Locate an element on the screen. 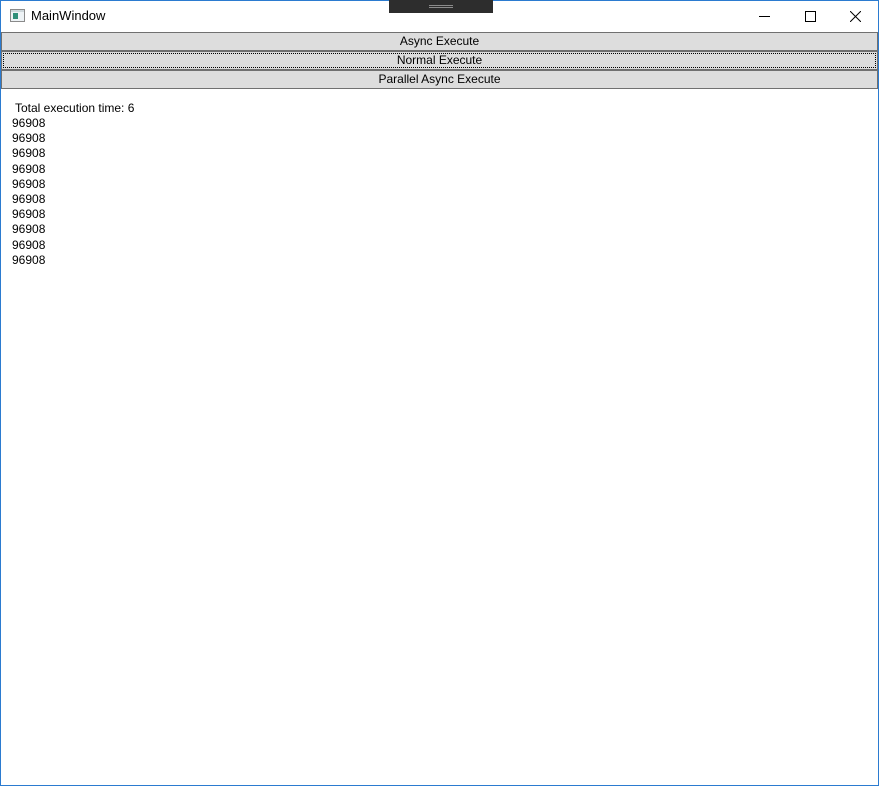 The height and width of the screenshot is (786, 879). close-button is located at coordinates (855, 16).